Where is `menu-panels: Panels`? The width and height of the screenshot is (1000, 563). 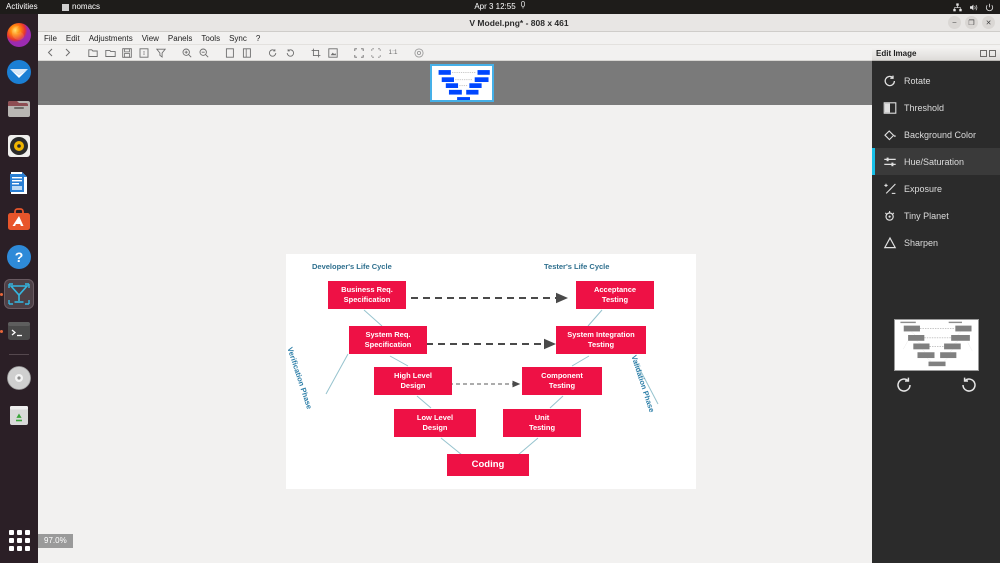
menu-panels: Panels is located at coordinates (180, 38).